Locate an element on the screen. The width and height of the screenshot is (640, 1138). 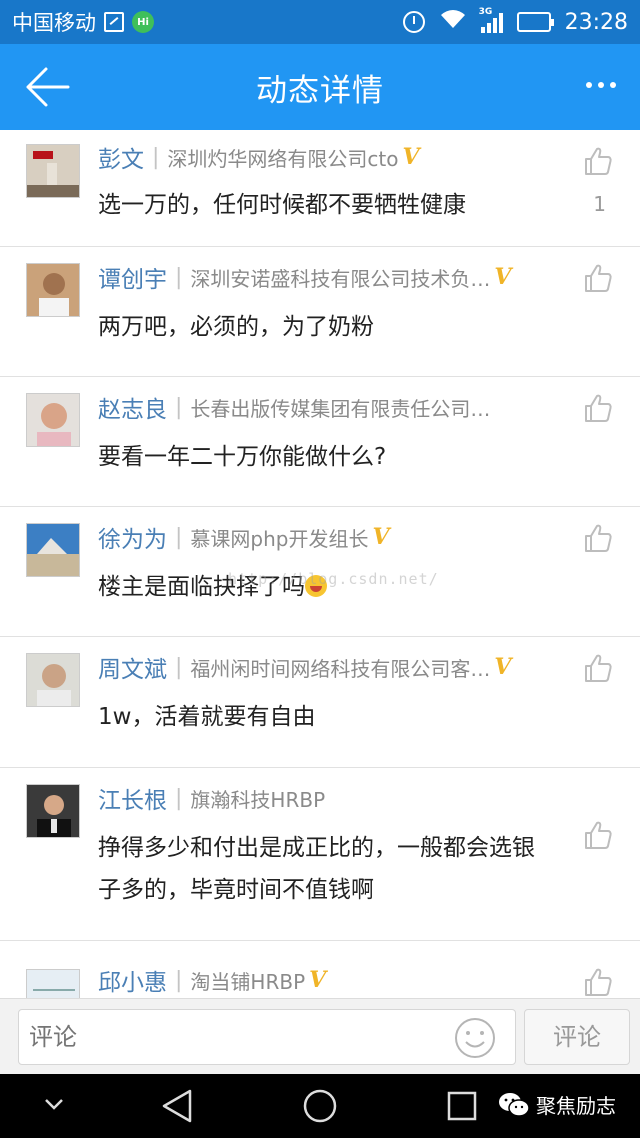
commenter-company: 旗瀚科技HRBP is located at coordinates (258, 799).